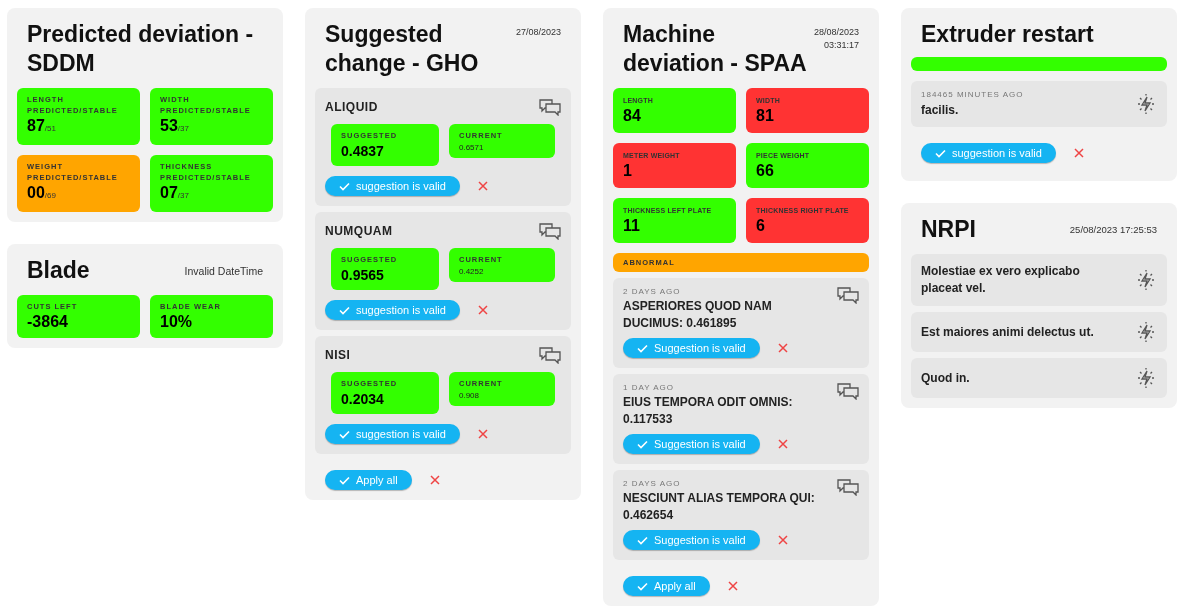  What do you see at coordinates (538, 32) in the screenshot?
I see `timestamp: 27/08/2023` at bounding box center [538, 32].